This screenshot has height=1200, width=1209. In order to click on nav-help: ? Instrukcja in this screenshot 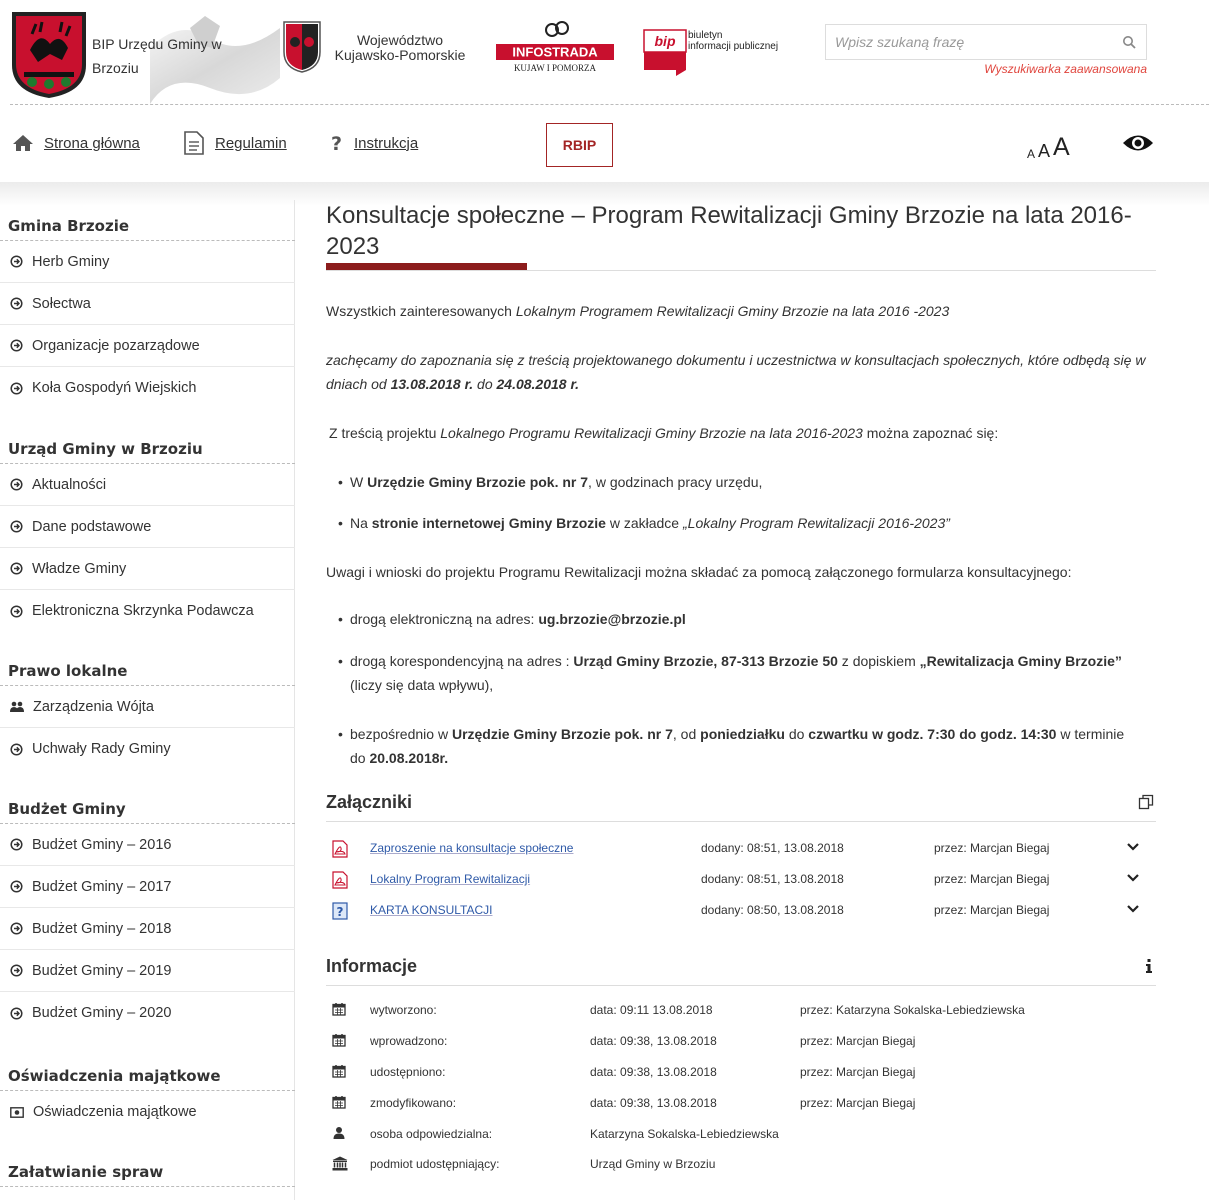, I will do `click(374, 143)`.